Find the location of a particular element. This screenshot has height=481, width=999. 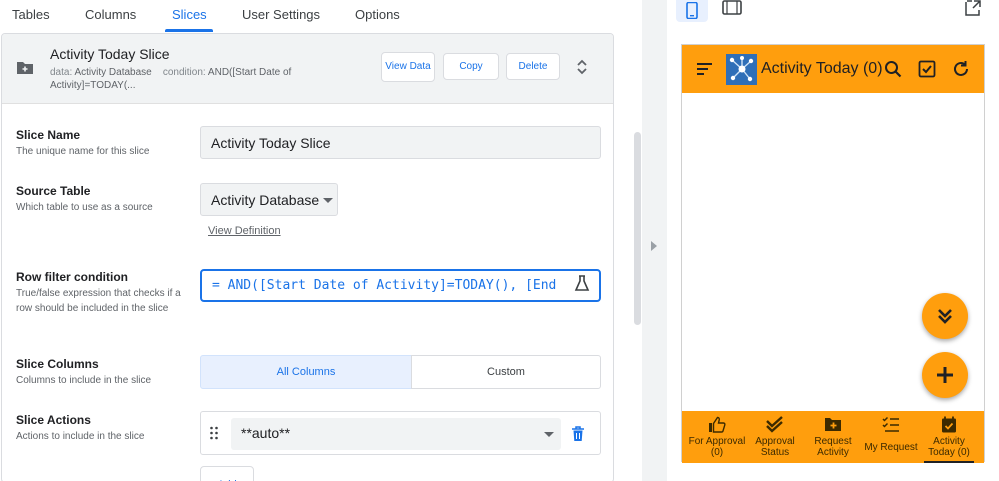

nav-label-line1: Approval is located at coordinates (775, 441).